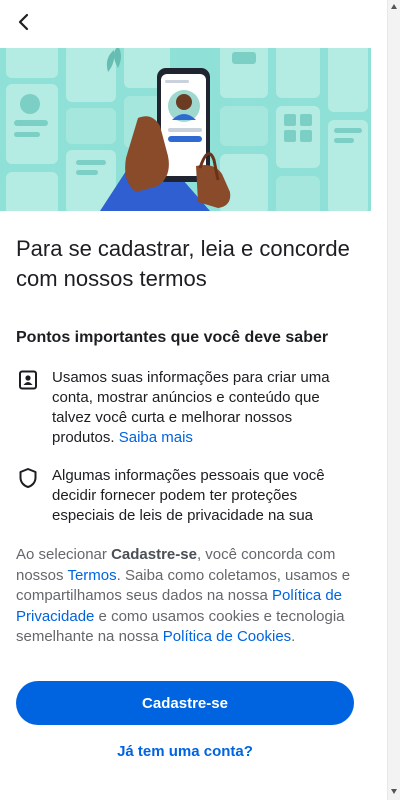 The image size is (400, 800). What do you see at coordinates (154, 554) in the screenshot?
I see `consent-bold-action: Cadastre-se` at bounding box center [154, 554].